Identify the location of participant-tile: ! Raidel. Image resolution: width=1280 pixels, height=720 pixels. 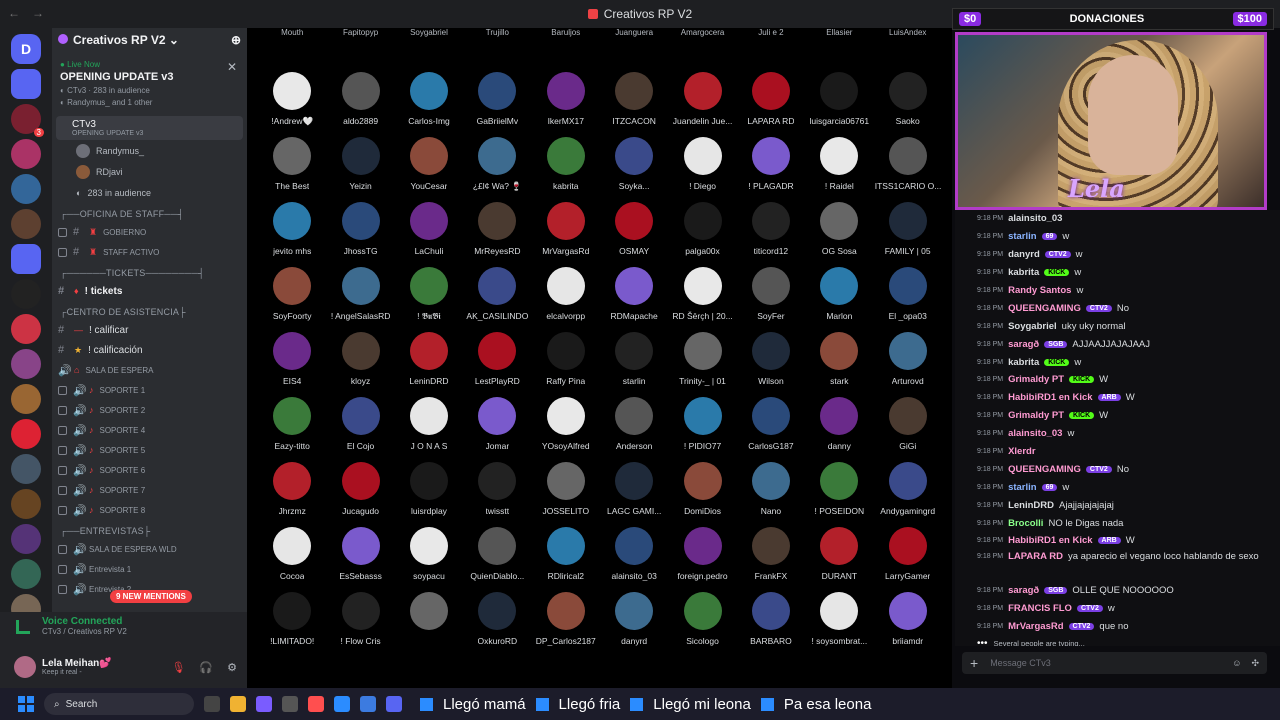
(839, 169).